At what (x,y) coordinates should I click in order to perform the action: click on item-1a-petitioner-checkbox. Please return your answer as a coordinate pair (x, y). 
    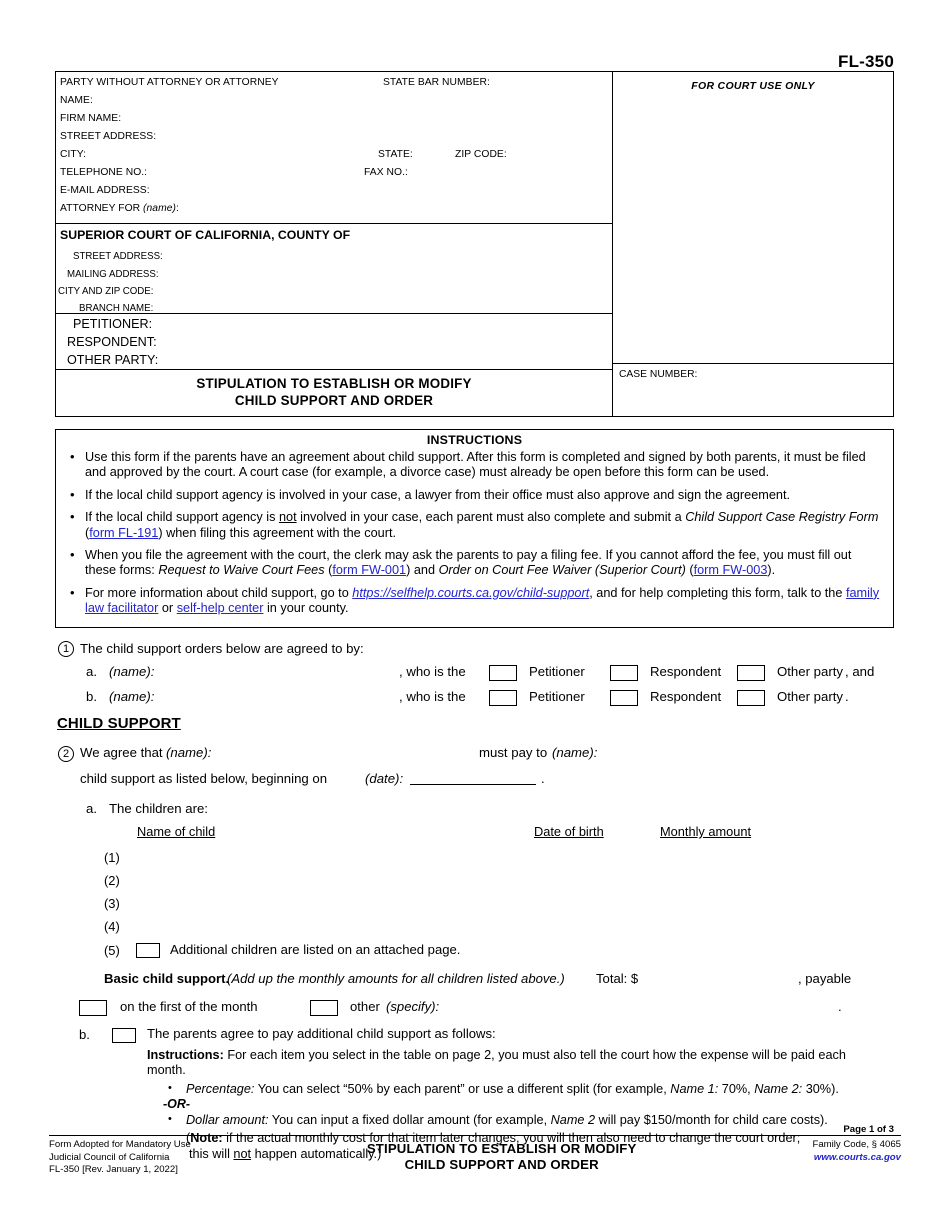
    Looking at the image, I should click on (503, 673).